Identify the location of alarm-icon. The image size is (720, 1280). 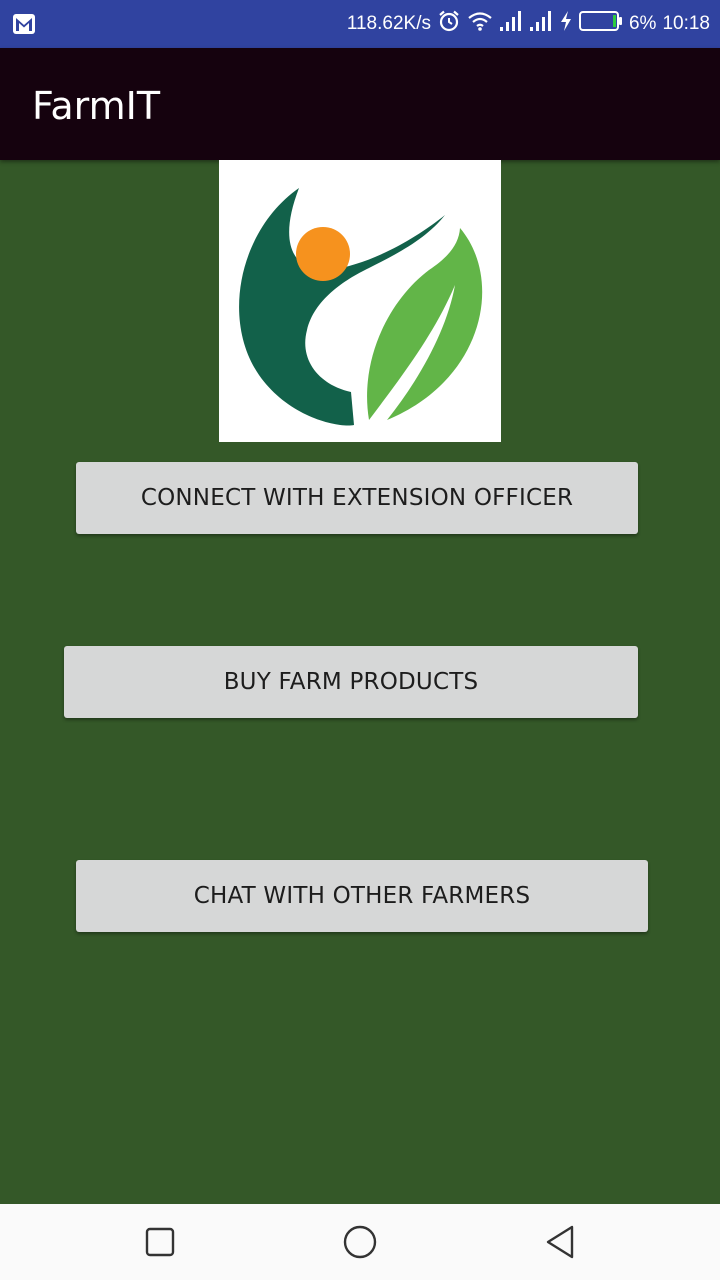
(449, 24).